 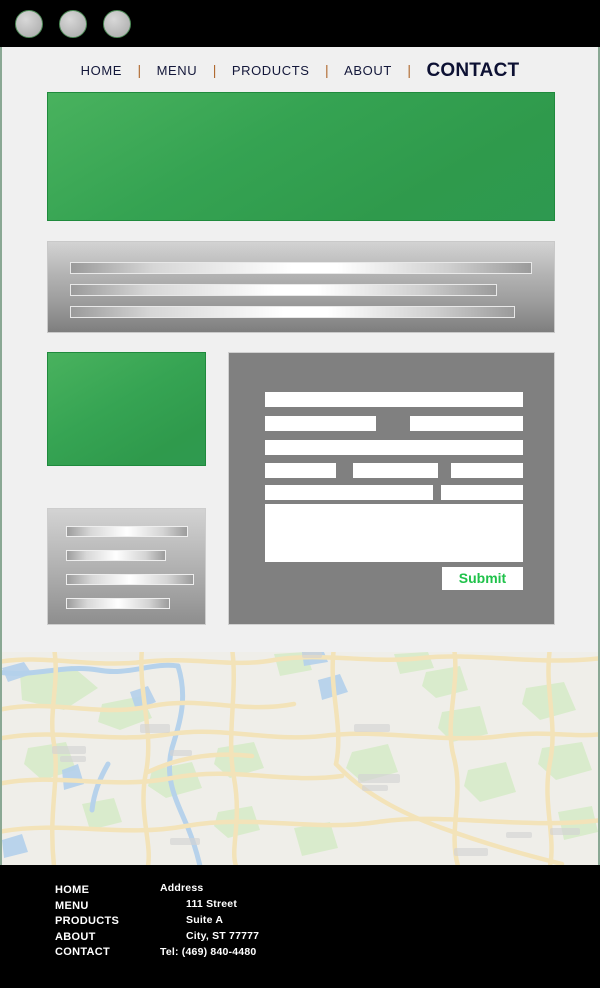 I want to click on zip-field, so click(x=482, y=492).